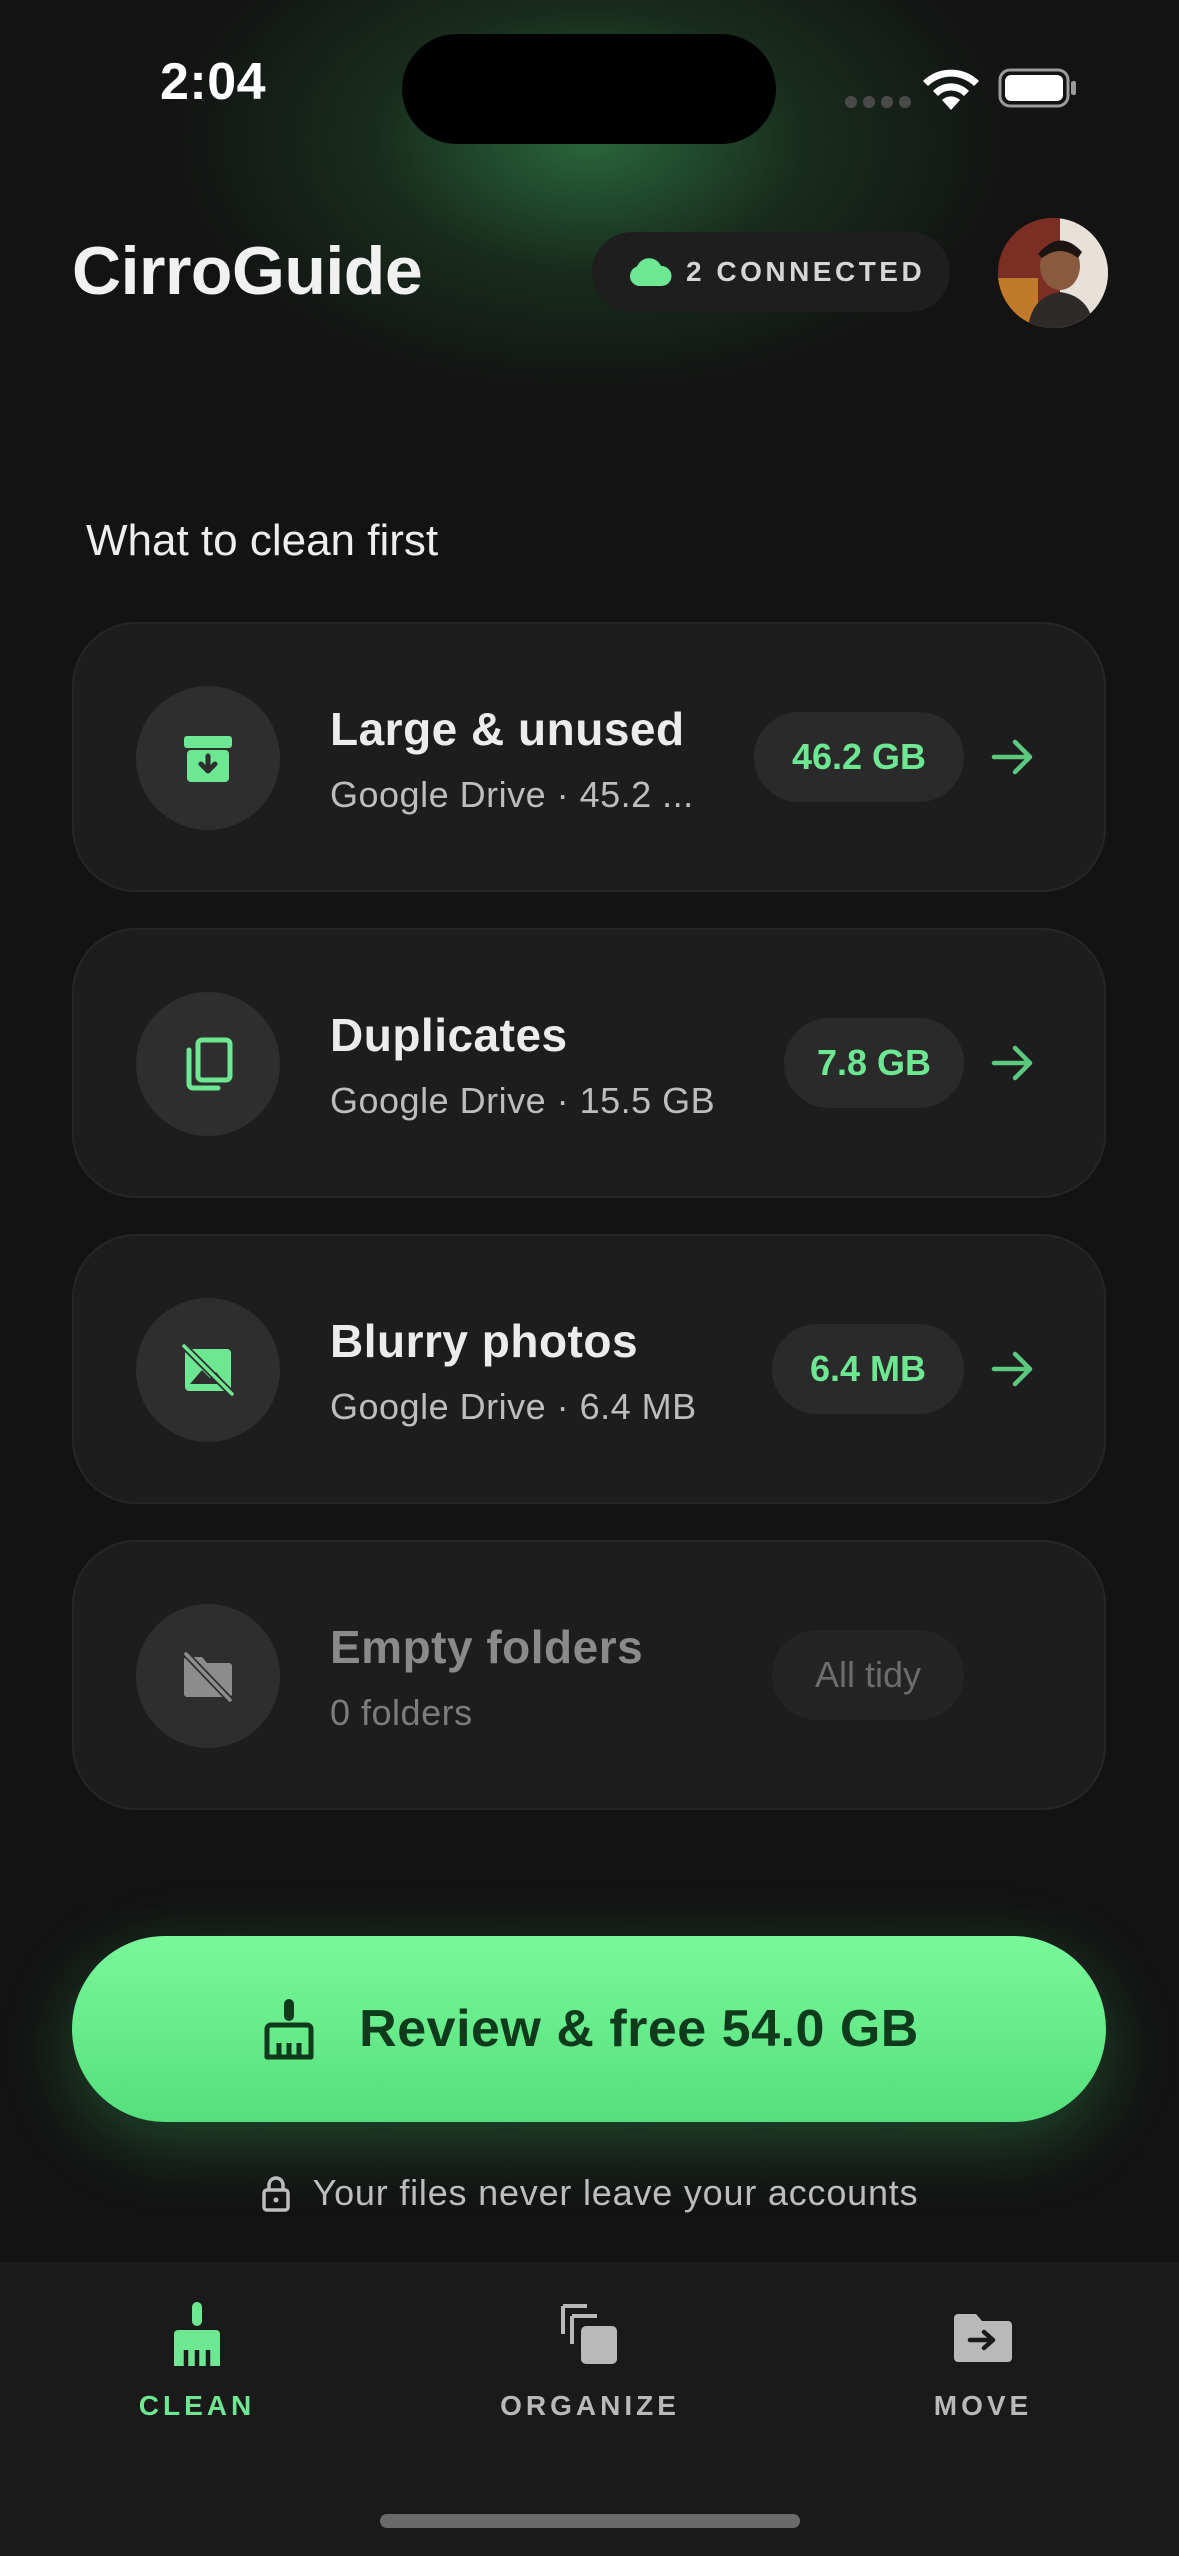 Image resolution: width=1179 pixels, height=2556 pixels. What do you see at coordinates (951, 89) in the screenshot?
I see `wifi-icon` at bounding box center [951, 89].